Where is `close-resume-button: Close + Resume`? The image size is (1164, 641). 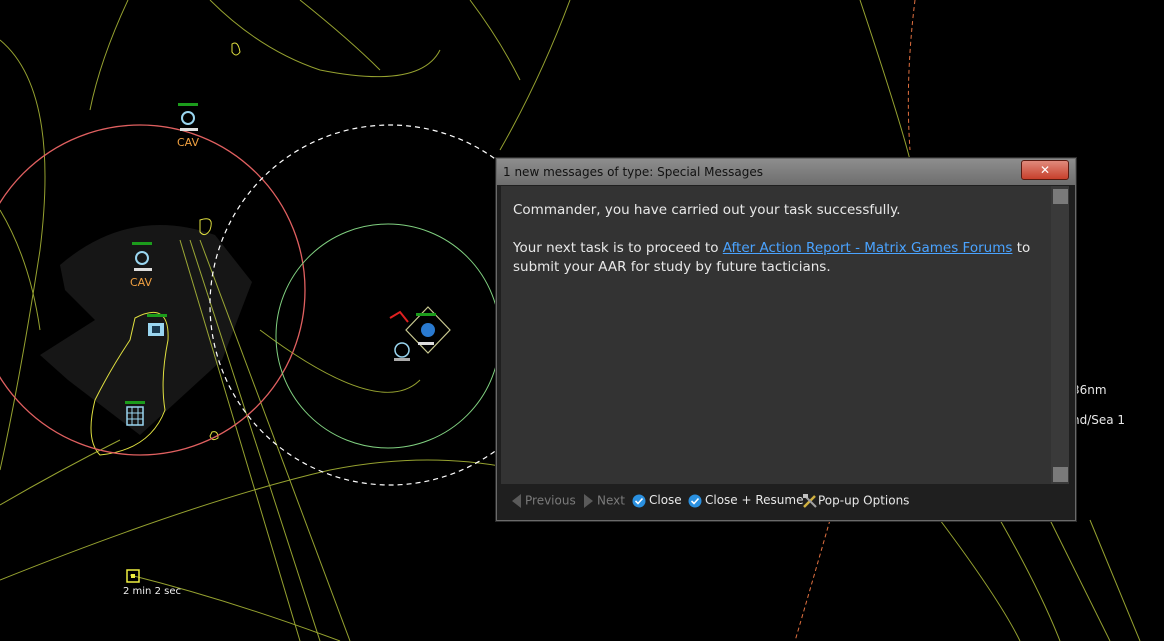 close-resume-button: Close + Resume is located at coordinates (745, 500).